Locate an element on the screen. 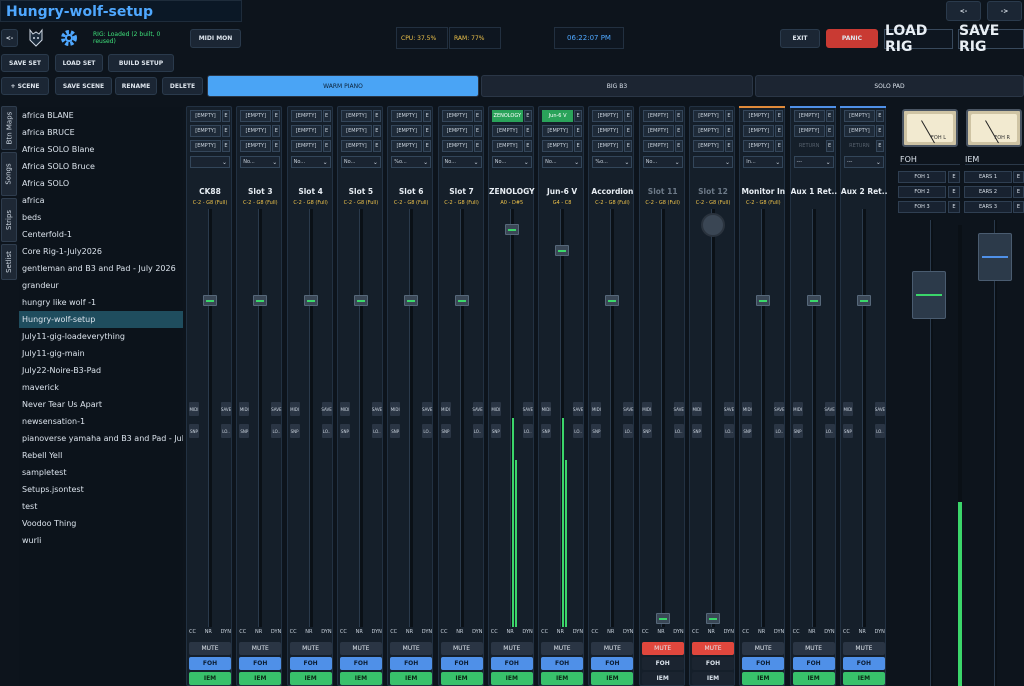  song-item: africa is located at coordinates (101, 200).